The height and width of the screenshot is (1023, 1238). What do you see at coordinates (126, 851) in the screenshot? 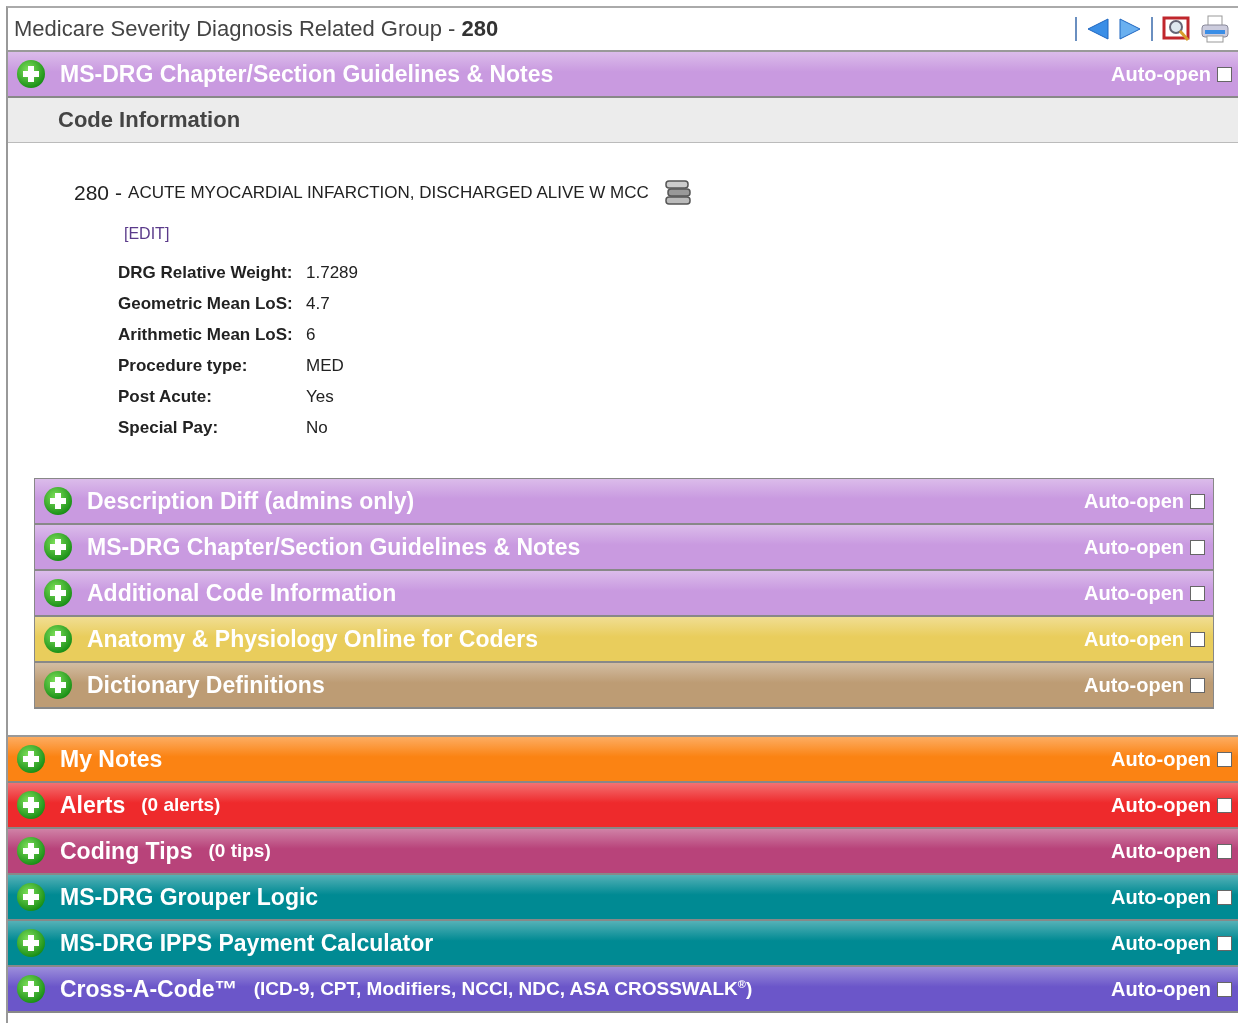
I see `section-title: Coding Tips` at bounding box center [126, 851].